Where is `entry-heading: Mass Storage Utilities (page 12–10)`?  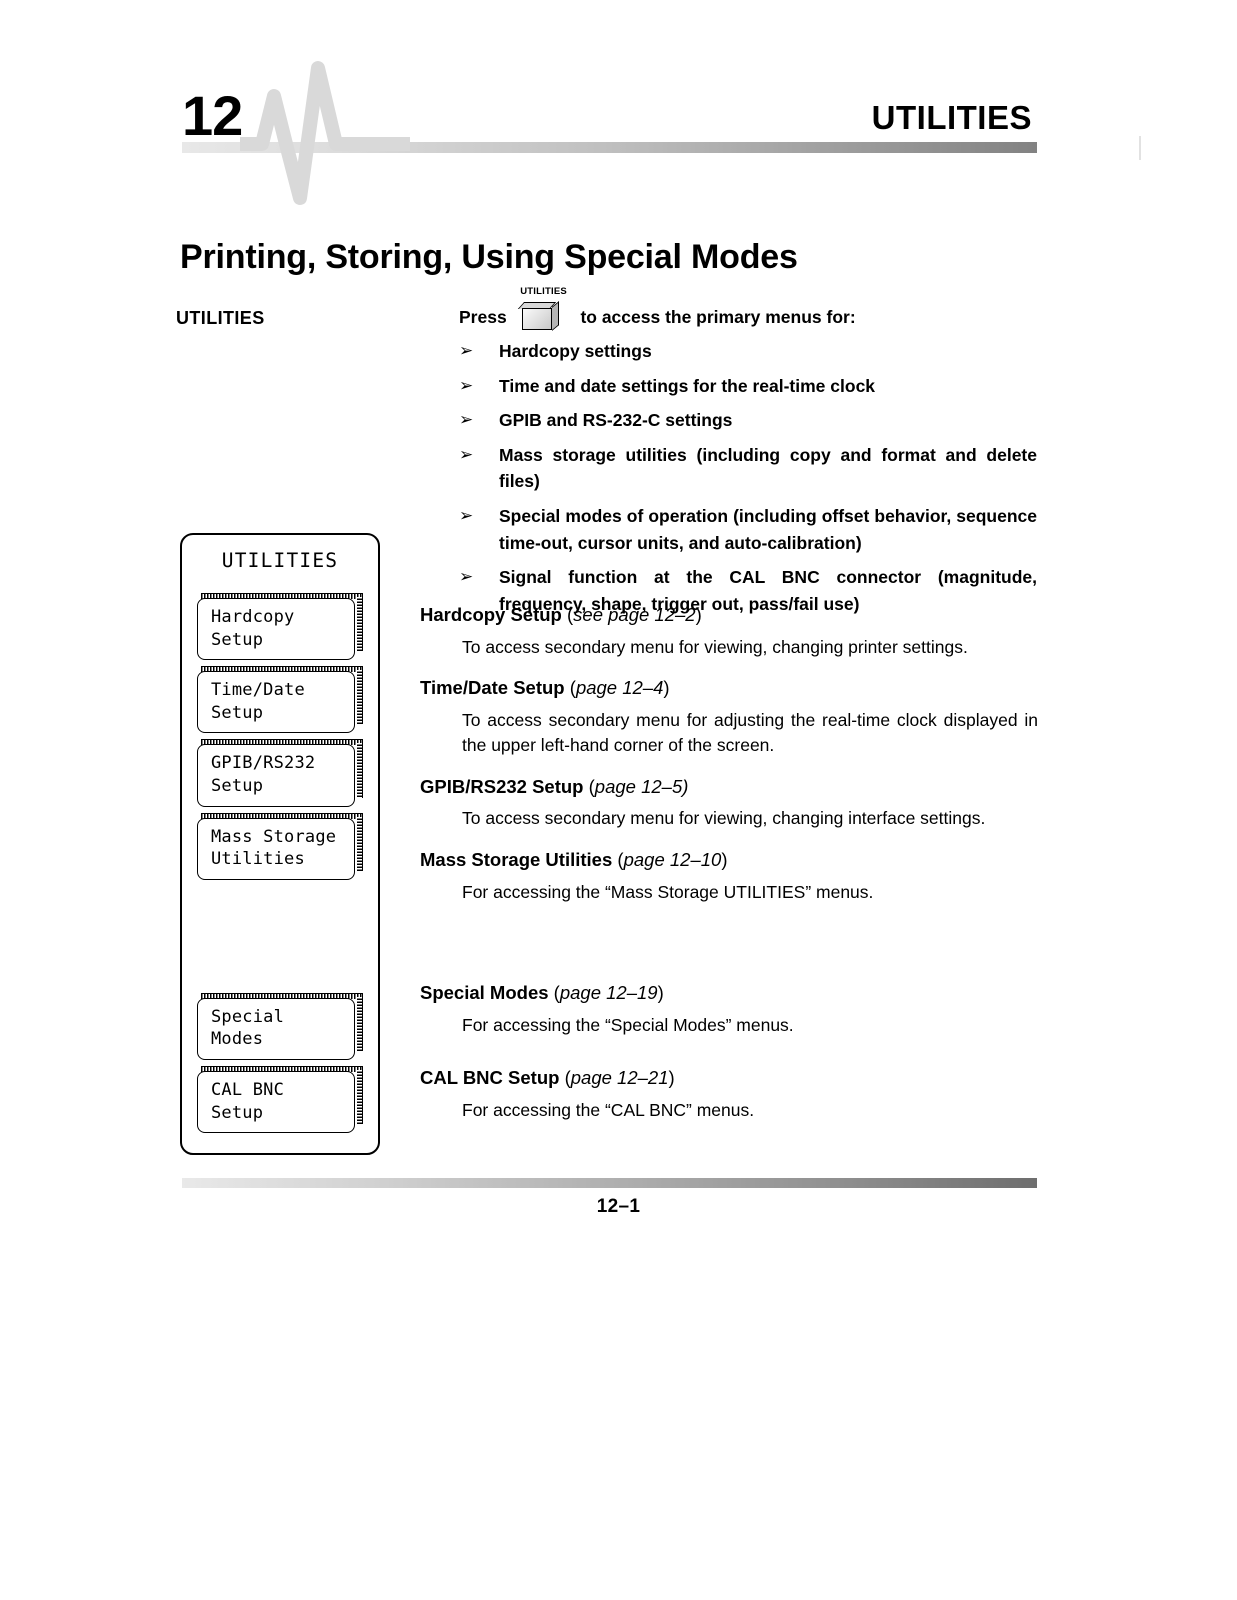
entry-heading: Mass Storage Utilities (page 12–10) is located at coordinates (729, 860).